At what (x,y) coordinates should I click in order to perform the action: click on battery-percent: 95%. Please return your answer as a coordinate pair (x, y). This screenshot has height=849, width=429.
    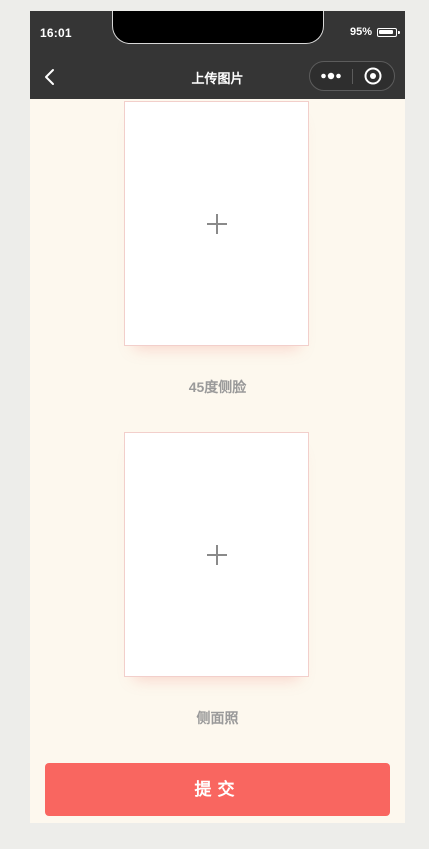
    Looking at the image, I should click on (360, 32).